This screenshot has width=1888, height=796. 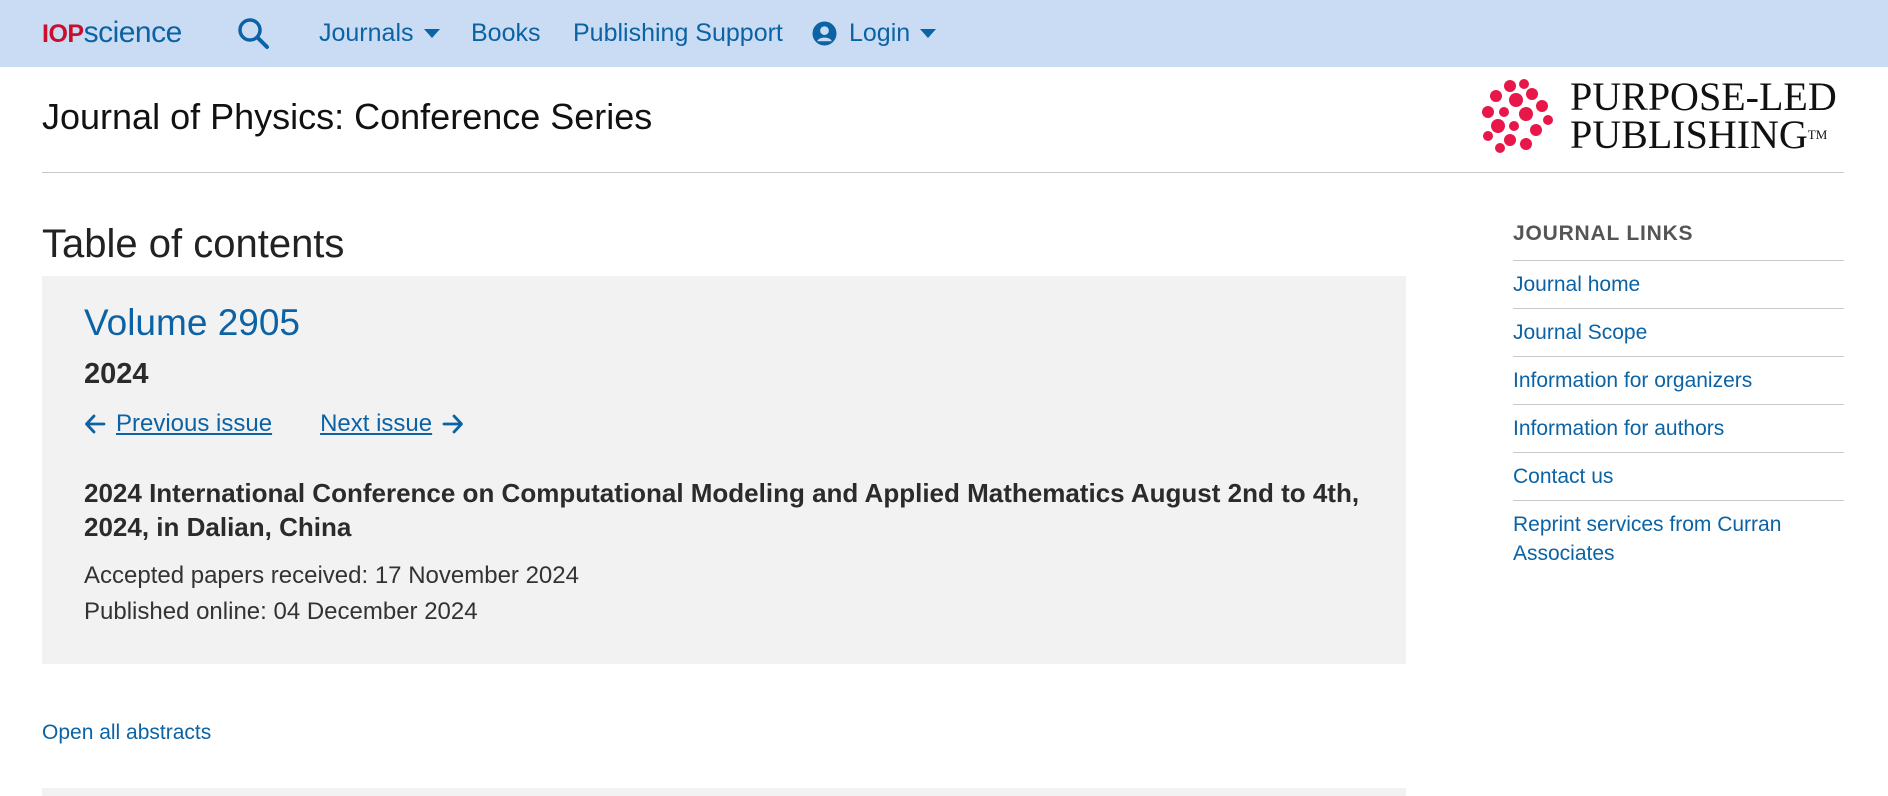 I want to click on iopscience-logo: IOPscience, so click(x=112, y=33).